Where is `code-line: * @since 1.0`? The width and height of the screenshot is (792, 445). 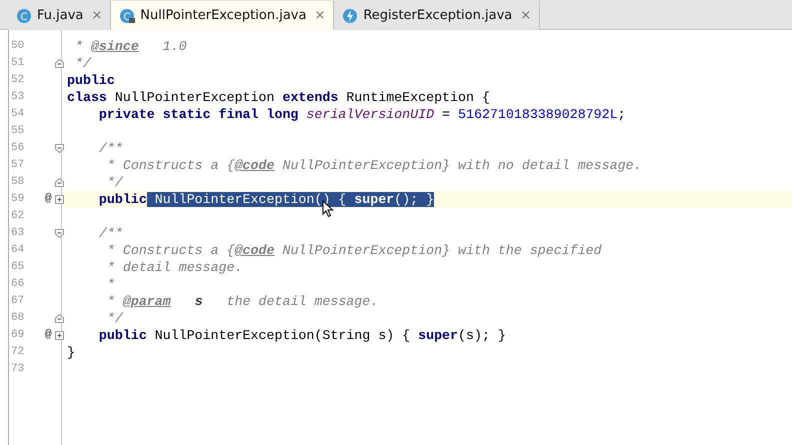
code-line: * @since 1.0 is located at coordinates (130, 46).